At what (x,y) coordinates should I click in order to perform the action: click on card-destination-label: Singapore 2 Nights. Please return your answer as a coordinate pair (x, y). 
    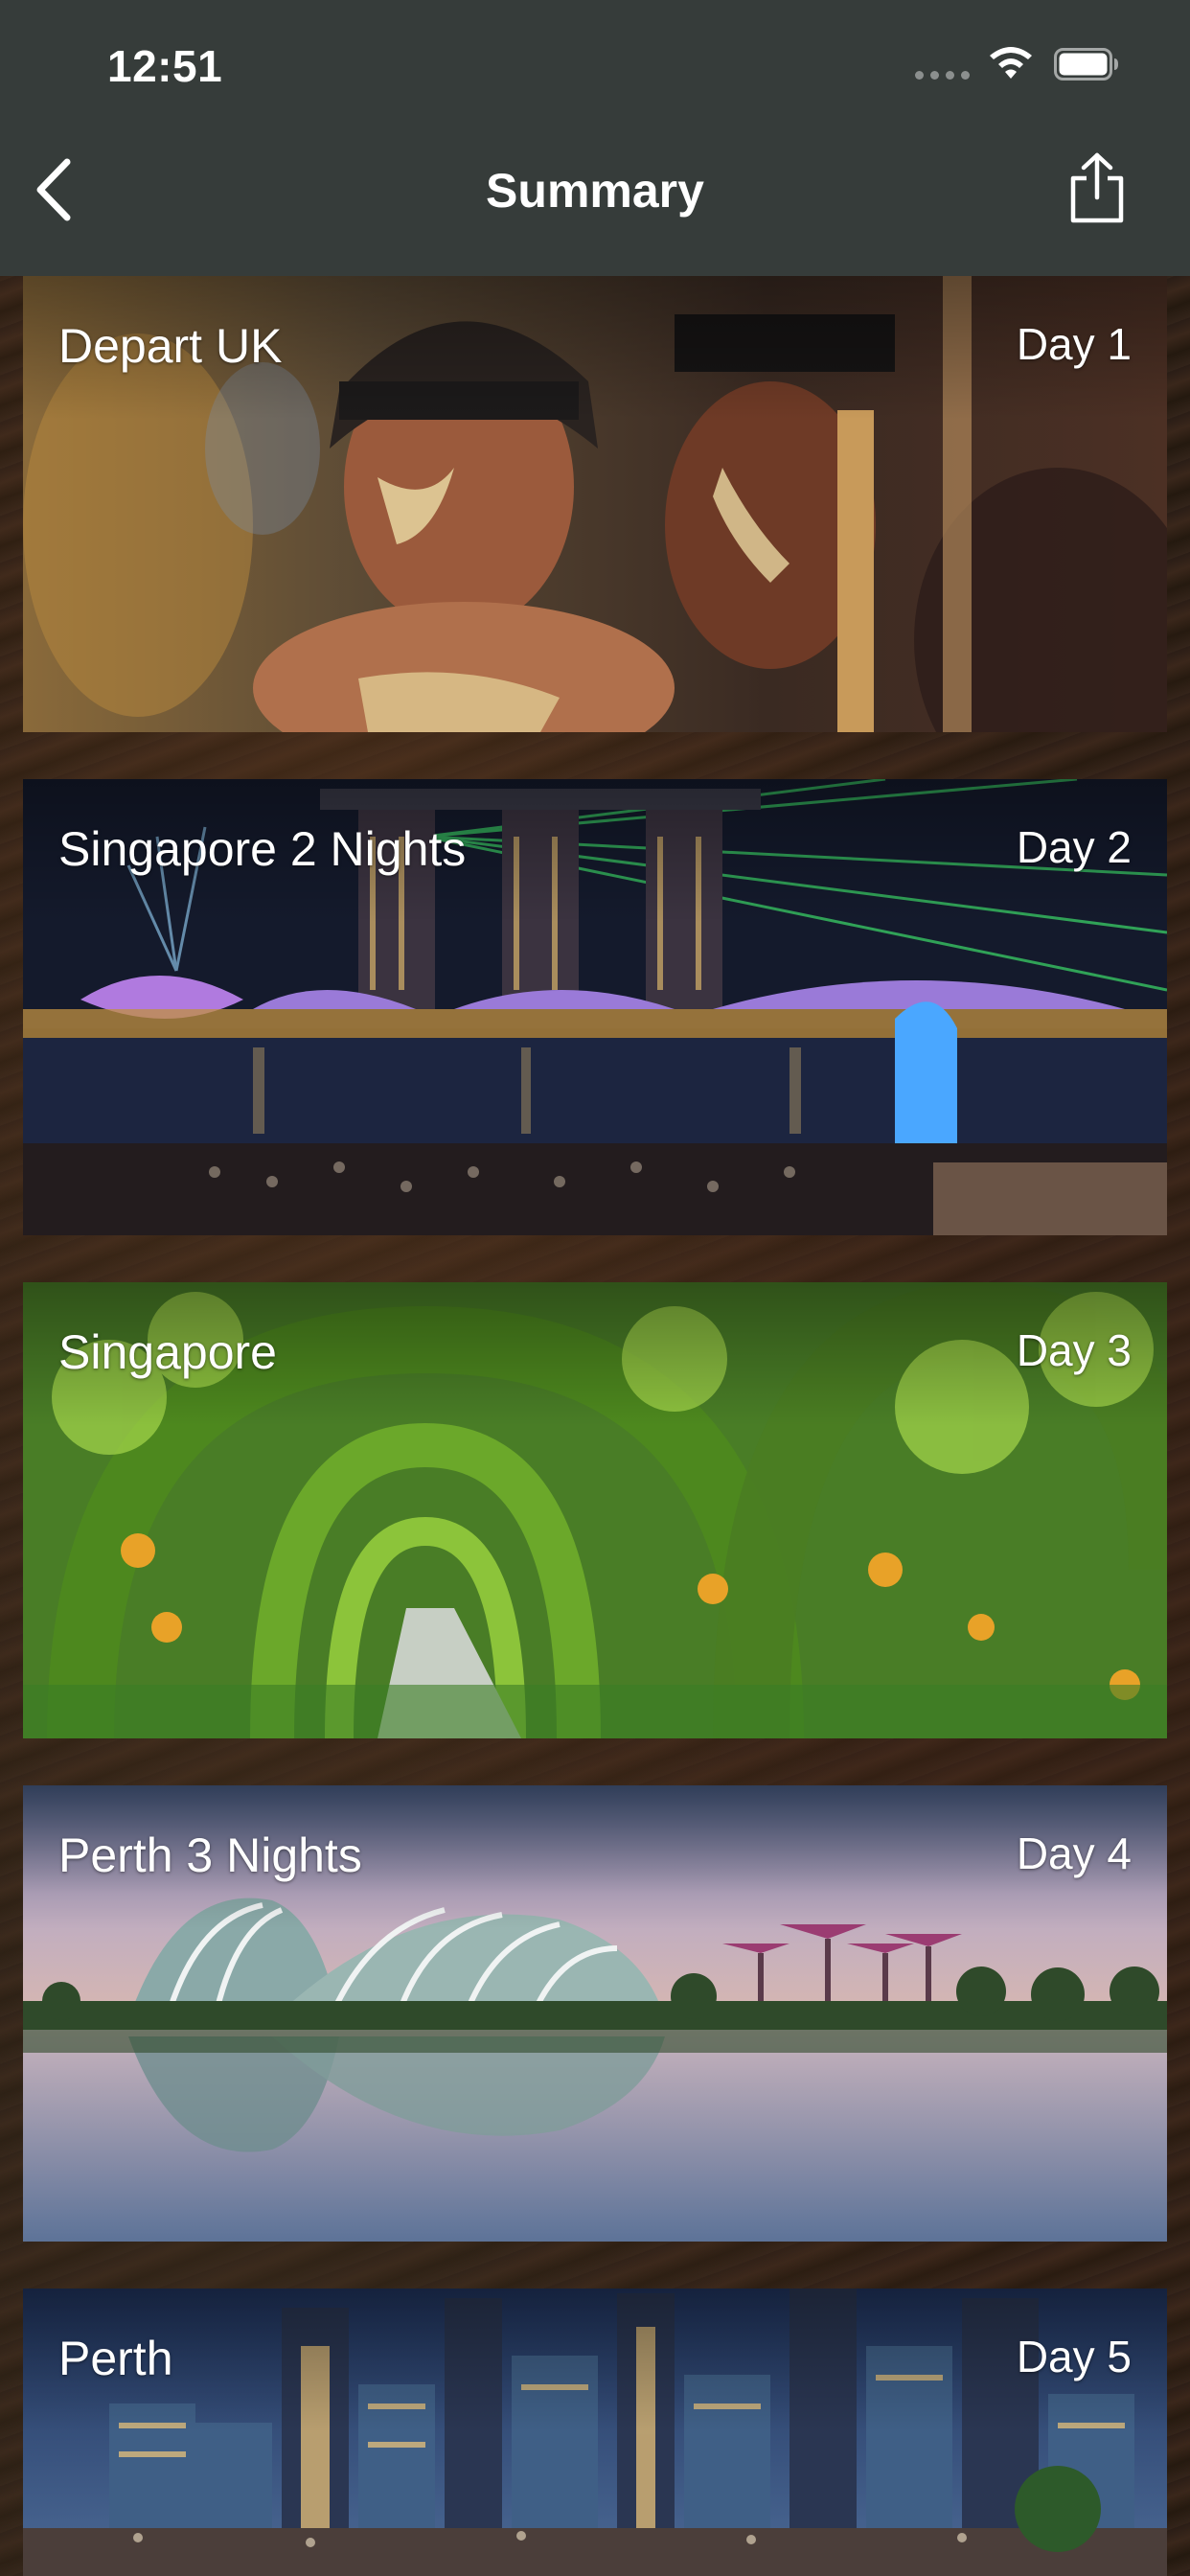
    Looking at the image, I should click on (263, 849).